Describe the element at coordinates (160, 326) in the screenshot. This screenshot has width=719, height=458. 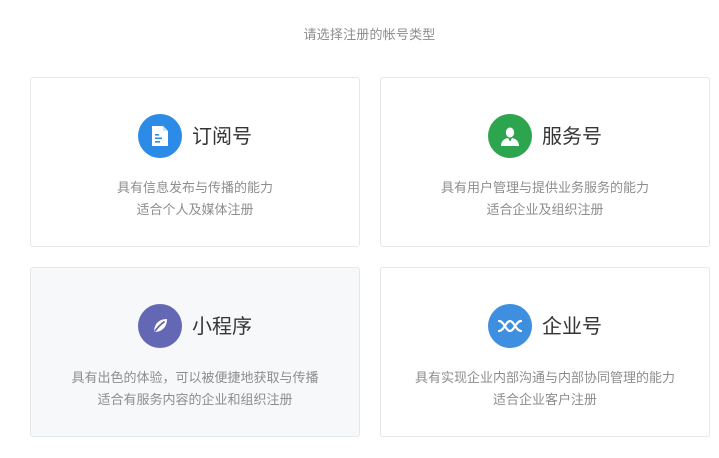
I see `mini-program-leaf-icon` at that location.